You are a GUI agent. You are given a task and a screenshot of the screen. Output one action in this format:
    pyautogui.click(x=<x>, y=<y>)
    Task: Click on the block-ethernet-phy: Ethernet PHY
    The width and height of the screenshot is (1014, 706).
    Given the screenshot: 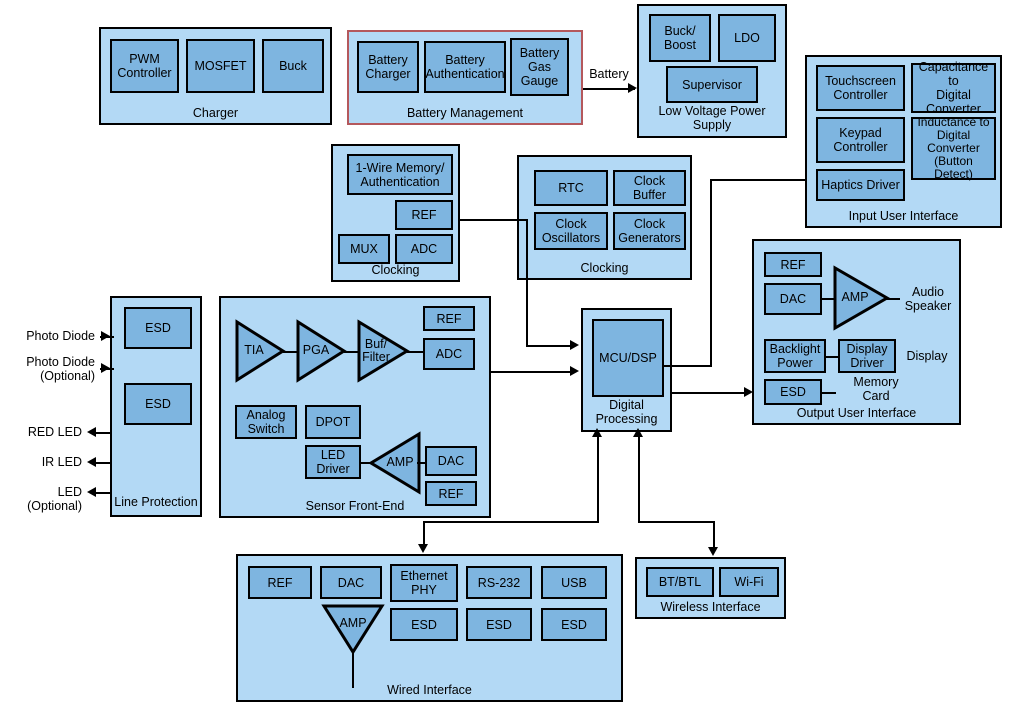 What is the action you would take?
    pyautogui.click(x=424, y=583)
    